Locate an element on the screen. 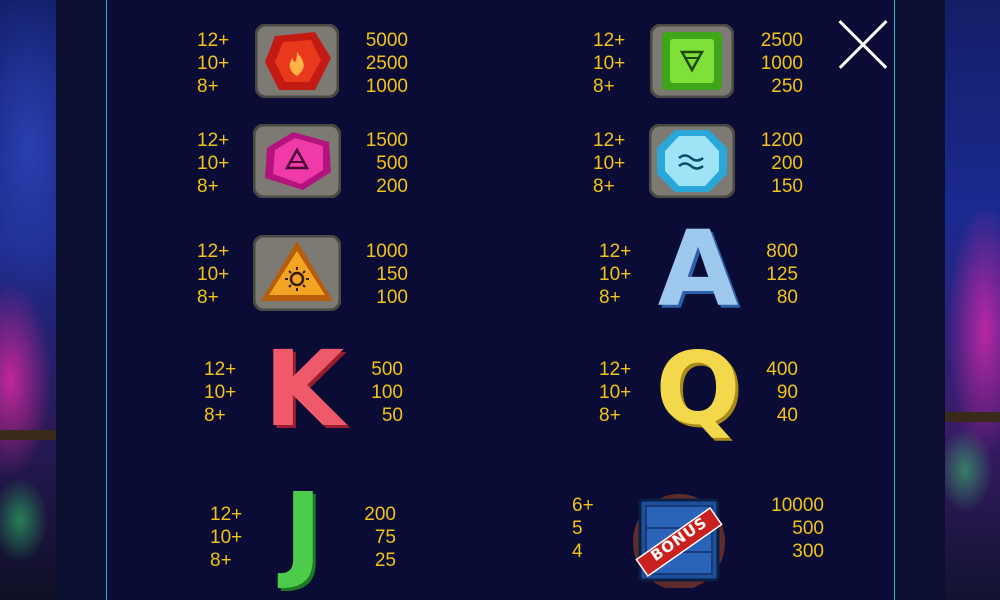 This screenshot has height=600, width=1000. payout-value: 800 is located at coordinates (782, 251).